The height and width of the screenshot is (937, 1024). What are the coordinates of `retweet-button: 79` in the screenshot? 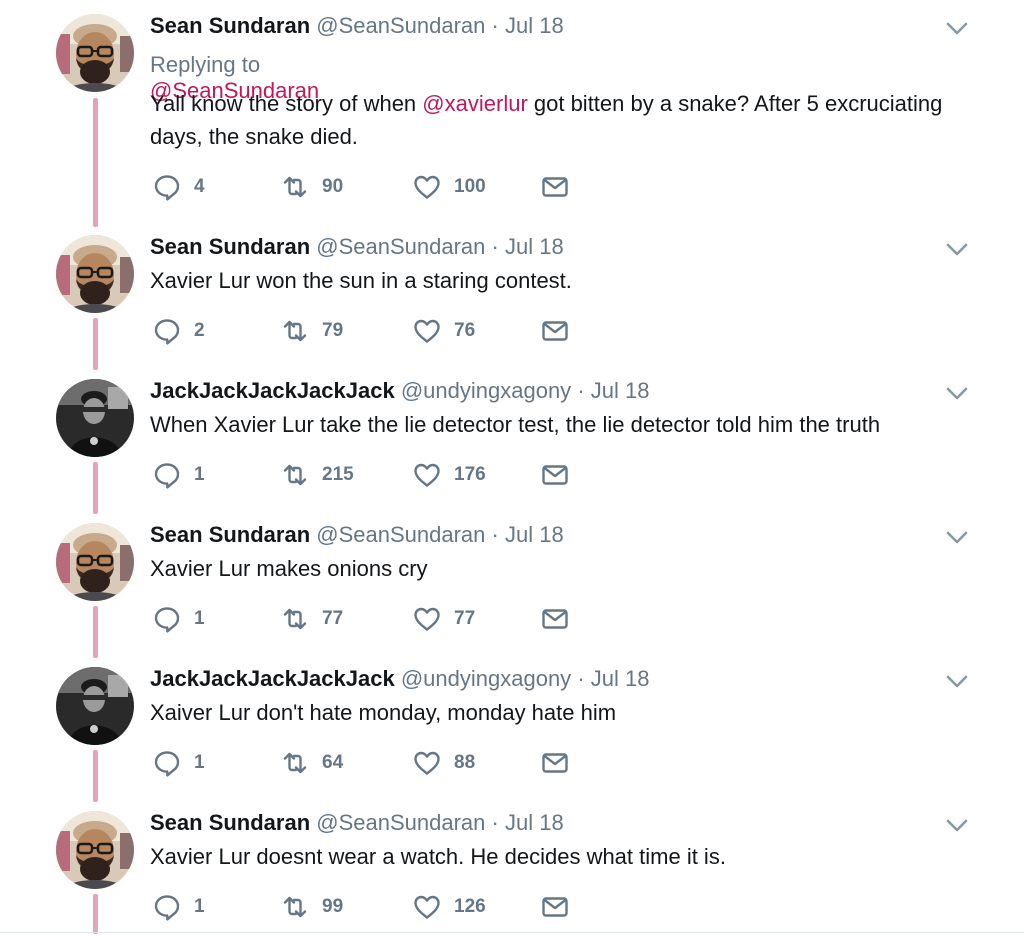 It's located at (311, 331).